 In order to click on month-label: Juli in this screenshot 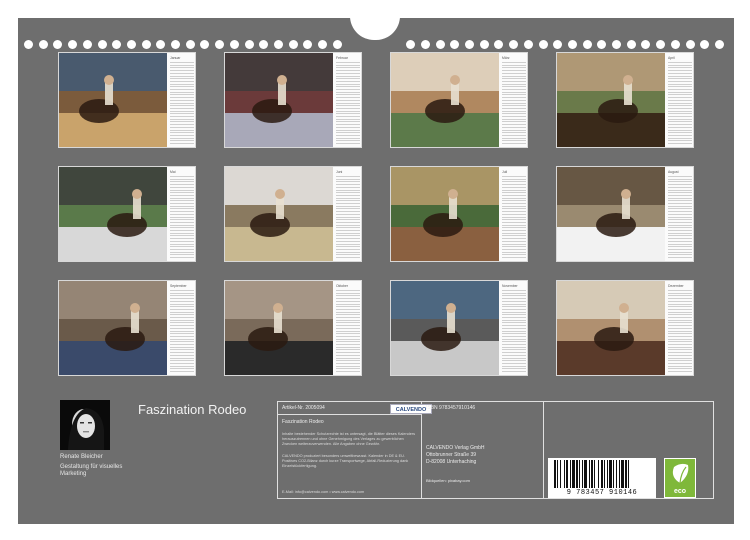, I will do `click(505, 172)`.